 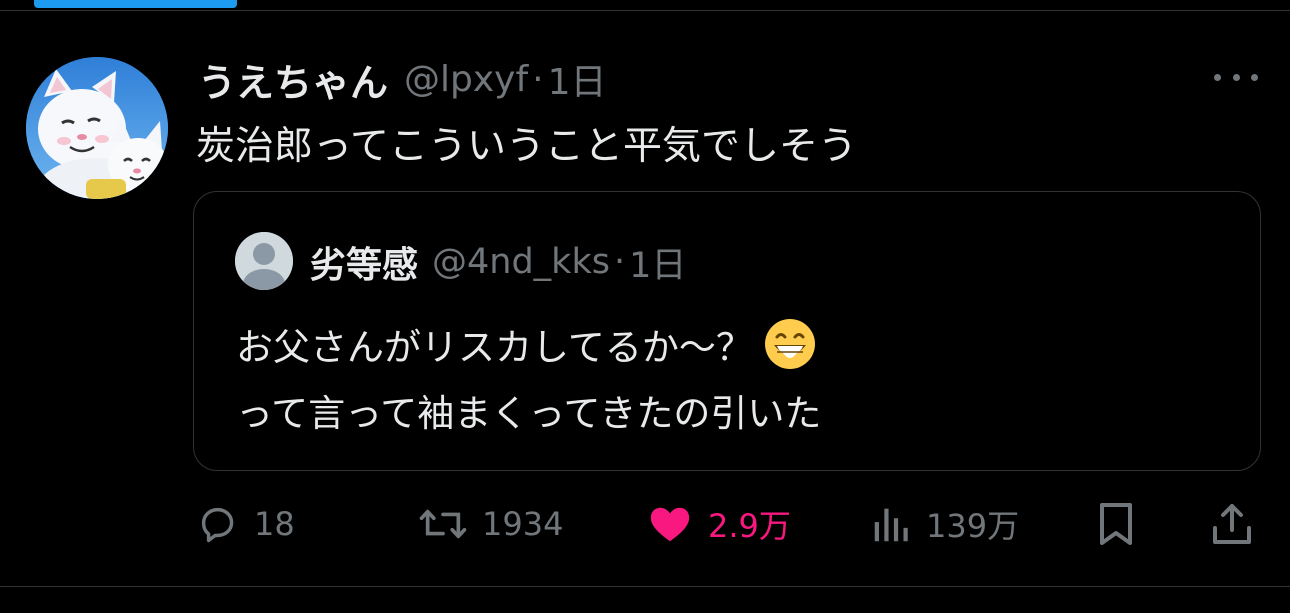 I want to click on quote-display-name: 劣等感, so click(x=364, y=265).